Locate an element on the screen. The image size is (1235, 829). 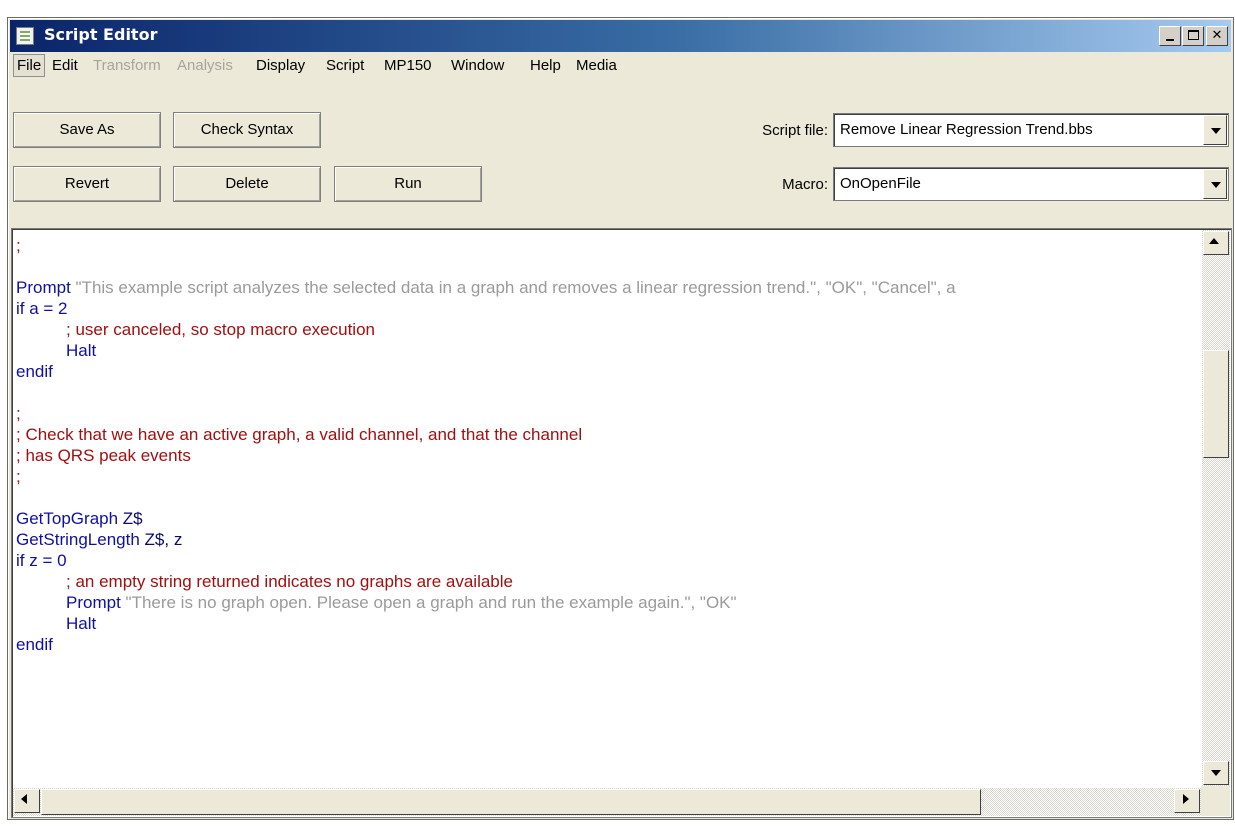
scroll-right-button is located at coordinates (1187, 801).